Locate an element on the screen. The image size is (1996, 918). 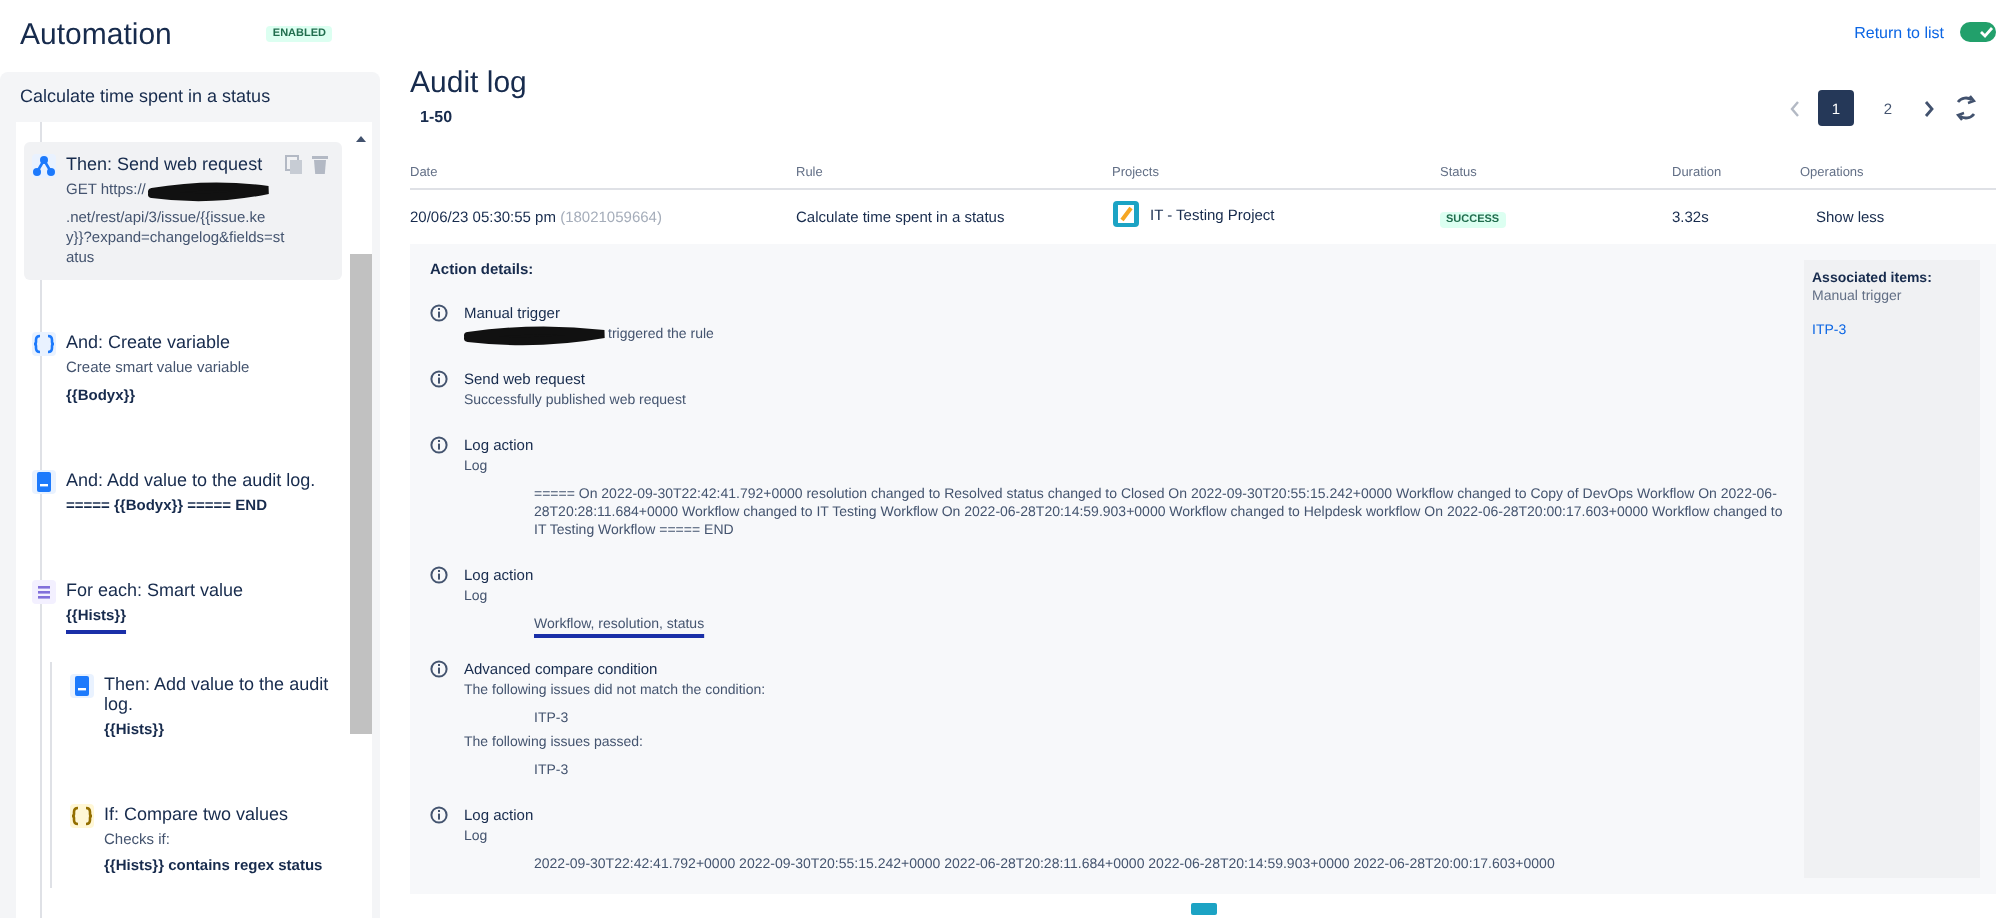
scroll-up-icon is located at coordinates (361, 139).